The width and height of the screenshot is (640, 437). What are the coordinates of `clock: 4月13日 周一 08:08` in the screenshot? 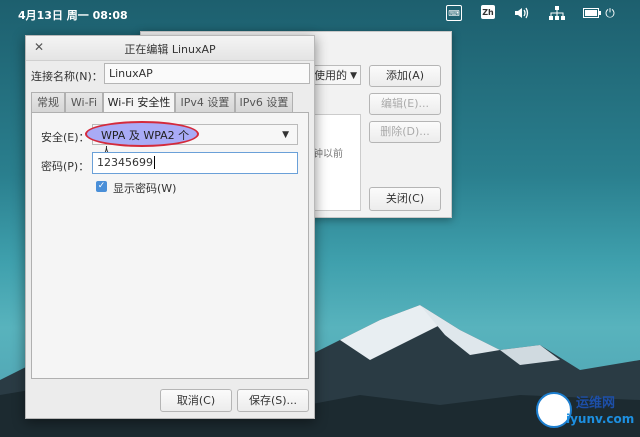 It's located at (73, 15).